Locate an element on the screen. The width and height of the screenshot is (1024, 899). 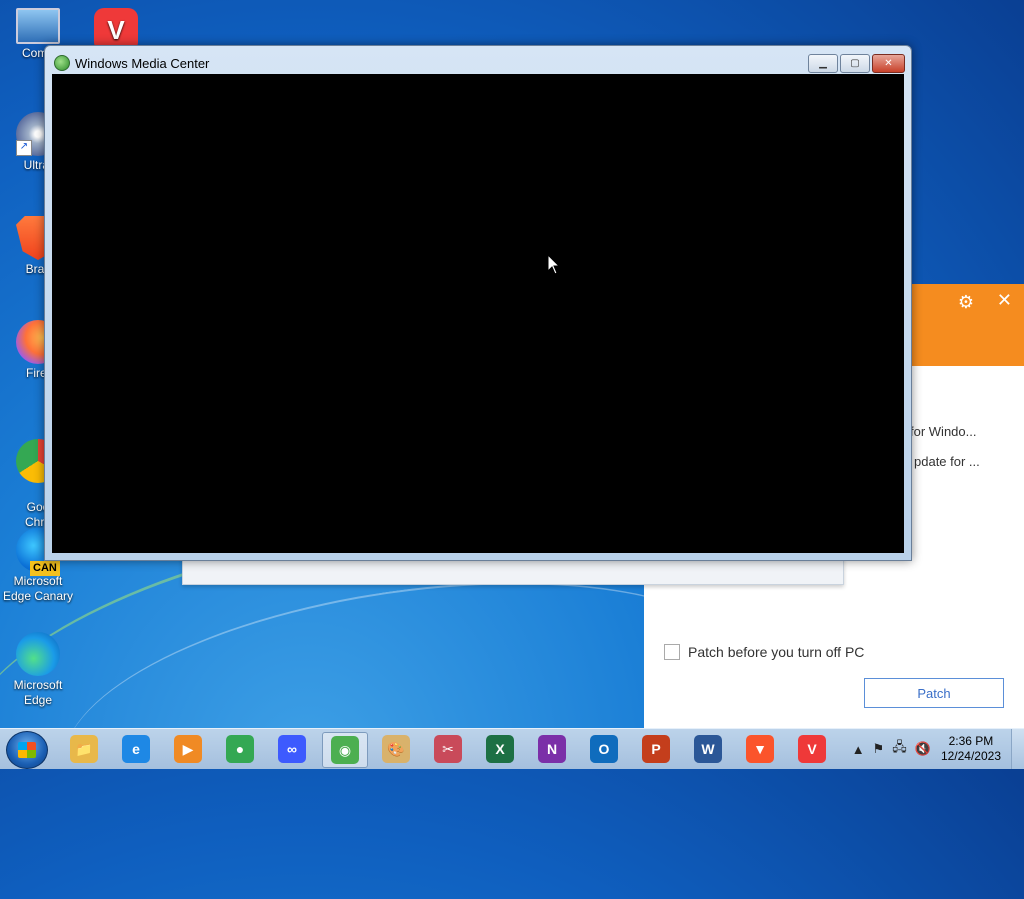
snipping-tool-icon: ✂ is located at coordinates (448, 749).